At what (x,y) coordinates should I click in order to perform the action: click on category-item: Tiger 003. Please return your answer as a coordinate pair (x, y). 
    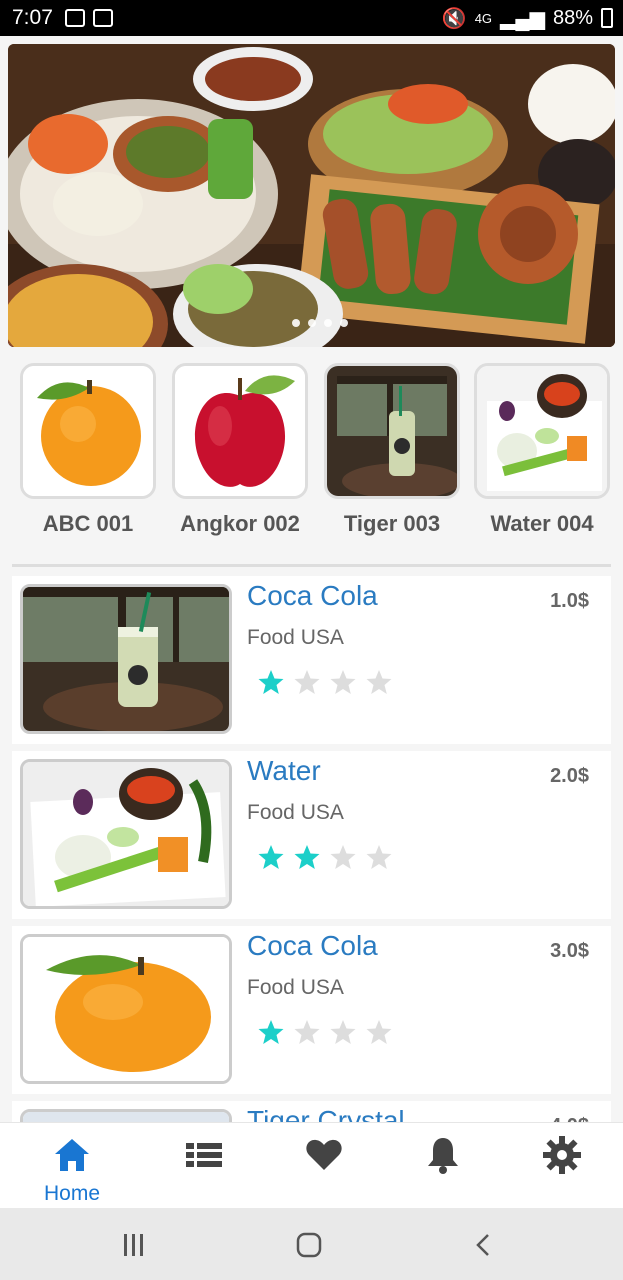
    Looking at the image, I should click on (392, 450).